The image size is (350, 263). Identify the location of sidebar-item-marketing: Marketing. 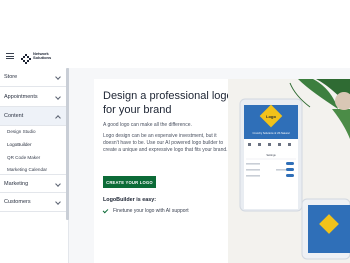
(33, 183).